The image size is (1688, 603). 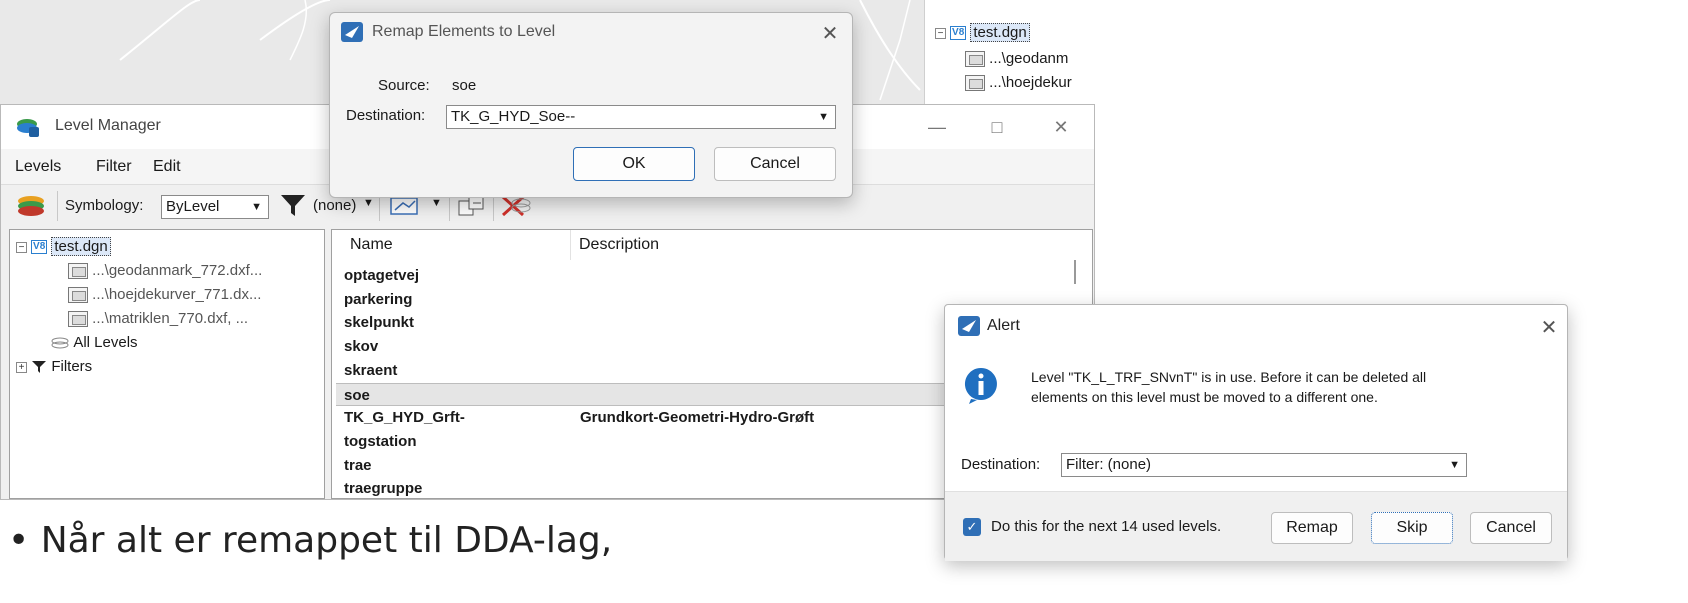 I want to click on level-description: Grundkort-Geometri-Hydro-Grøft, so click(x=697, y=418).